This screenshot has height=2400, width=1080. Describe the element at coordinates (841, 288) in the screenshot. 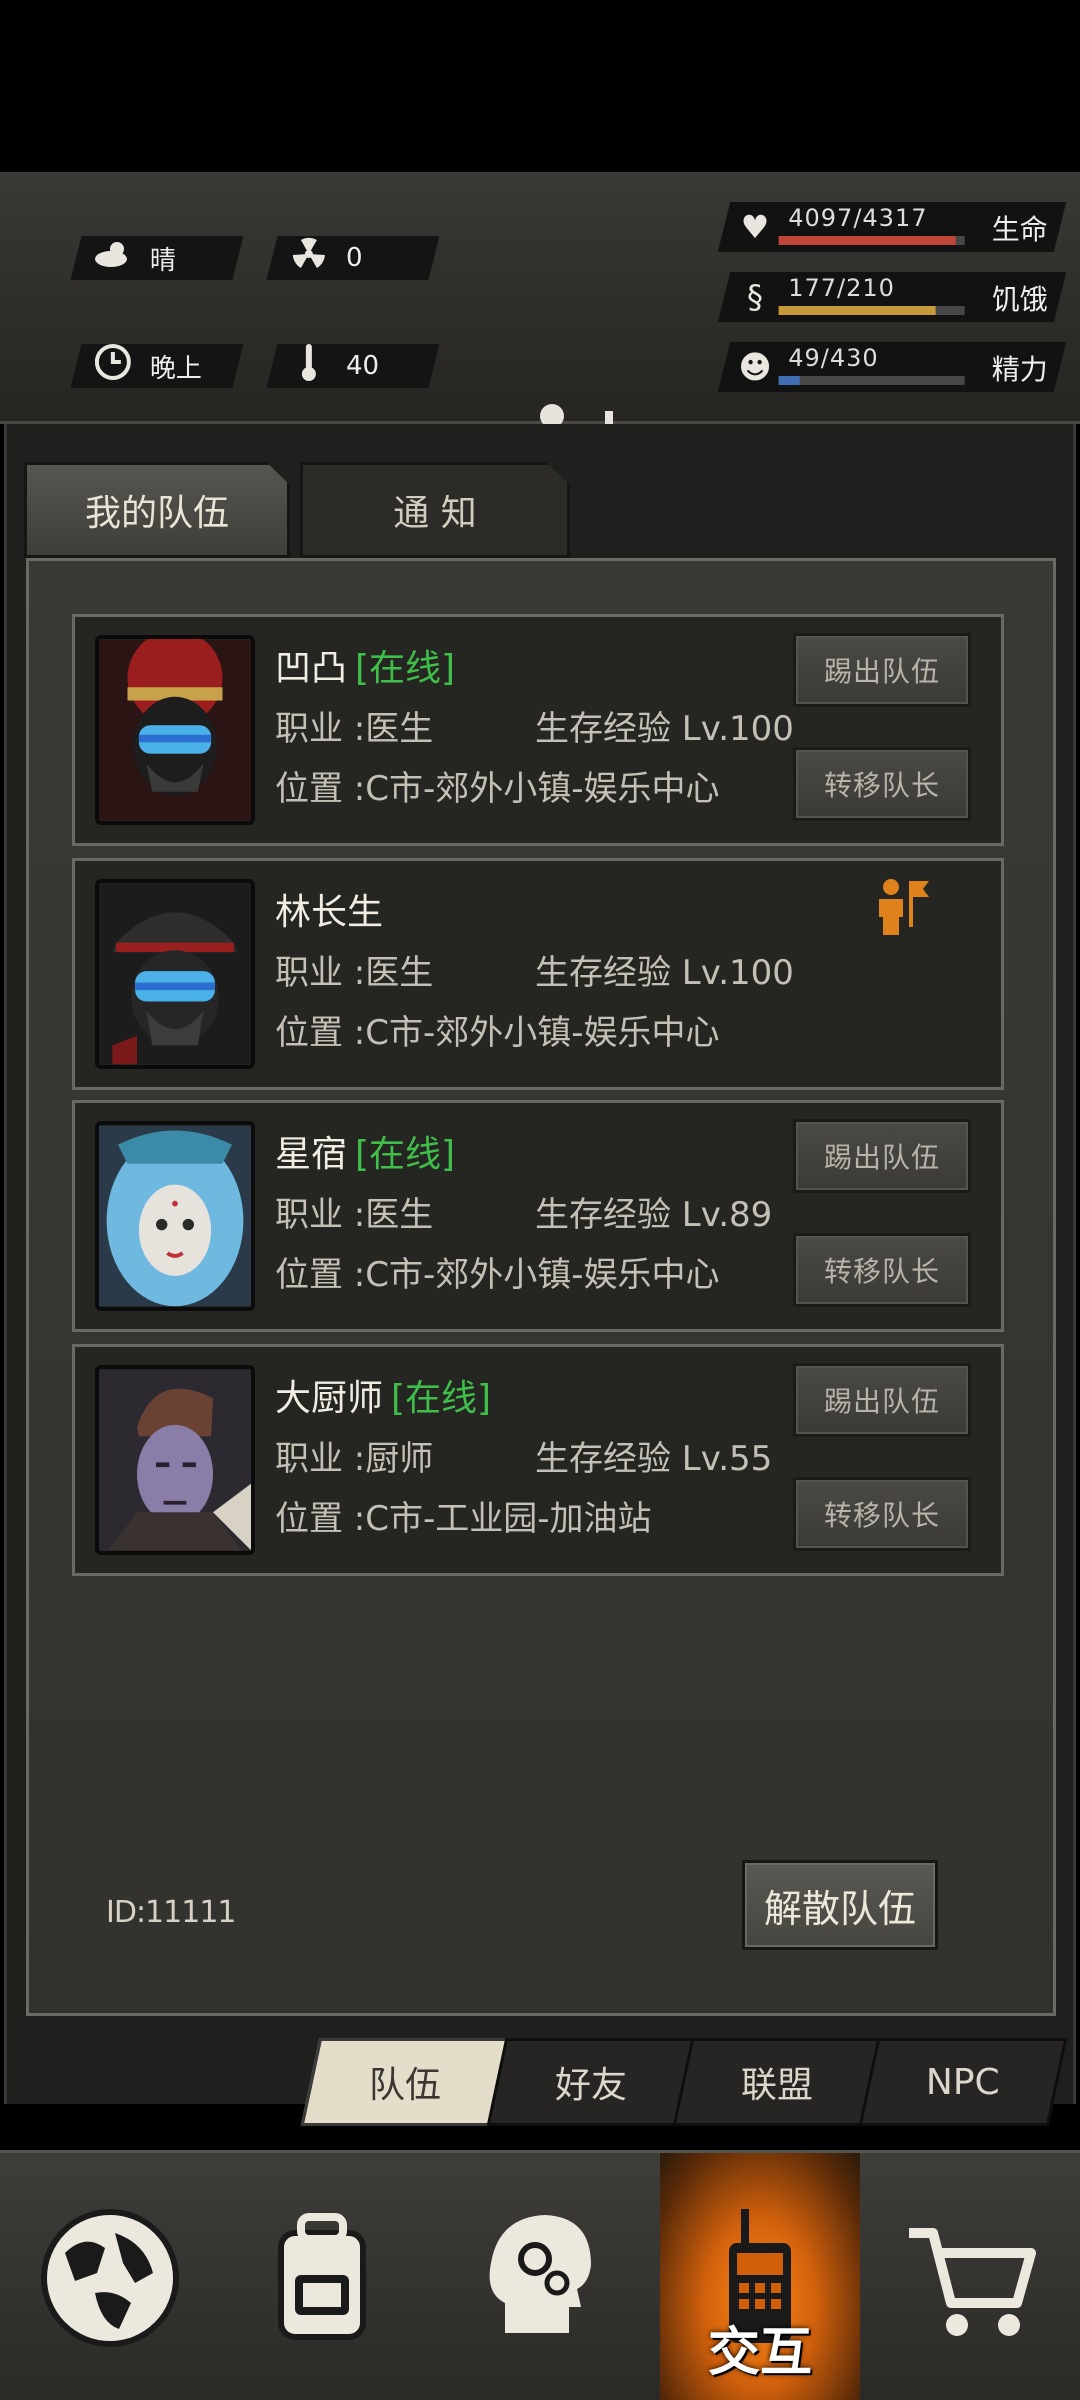

I see `hunger-value: 177/210` at that location.